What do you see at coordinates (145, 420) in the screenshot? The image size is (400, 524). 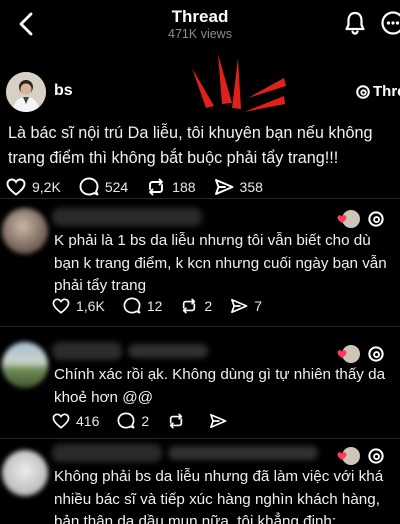 I see `comment-count: 2` at bounding box center [145, 420].